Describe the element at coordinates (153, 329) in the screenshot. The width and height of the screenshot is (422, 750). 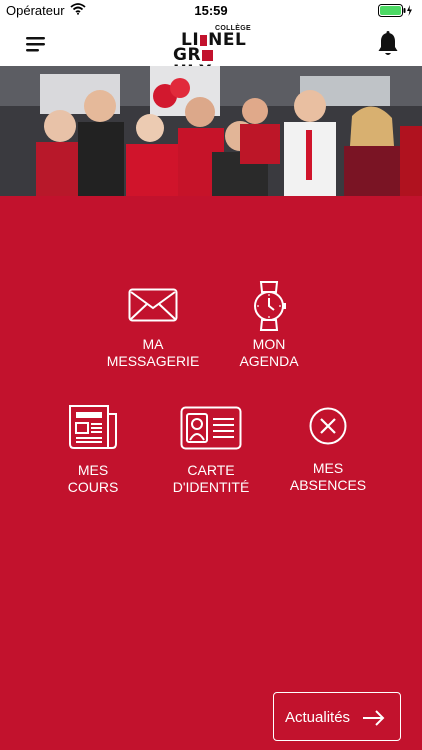
I see `tile-messagerie: MA MESSAGERIE` at that location.